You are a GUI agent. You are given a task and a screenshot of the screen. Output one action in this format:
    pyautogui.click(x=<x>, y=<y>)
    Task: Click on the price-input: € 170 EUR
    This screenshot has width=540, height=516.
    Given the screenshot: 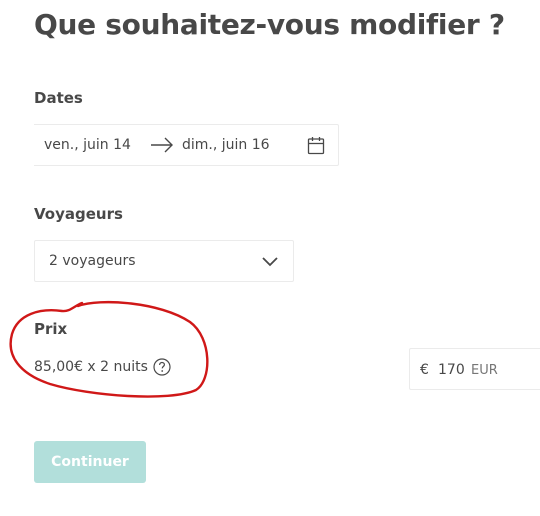 What is the action you would take?
    pyautogui.click(x=474, y=369)
    